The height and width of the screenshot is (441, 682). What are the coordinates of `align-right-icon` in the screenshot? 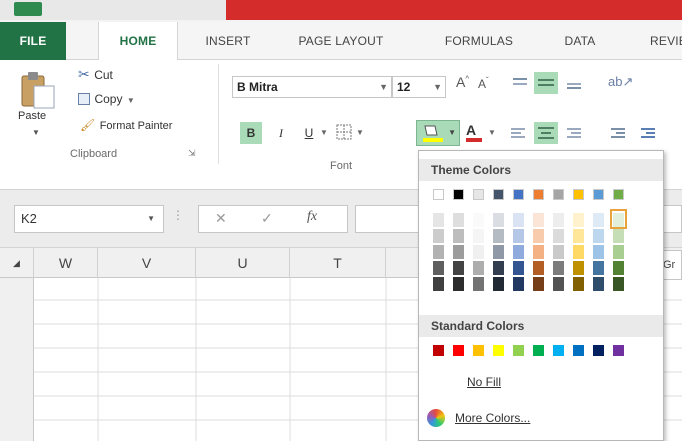 It's located at (574, 135).